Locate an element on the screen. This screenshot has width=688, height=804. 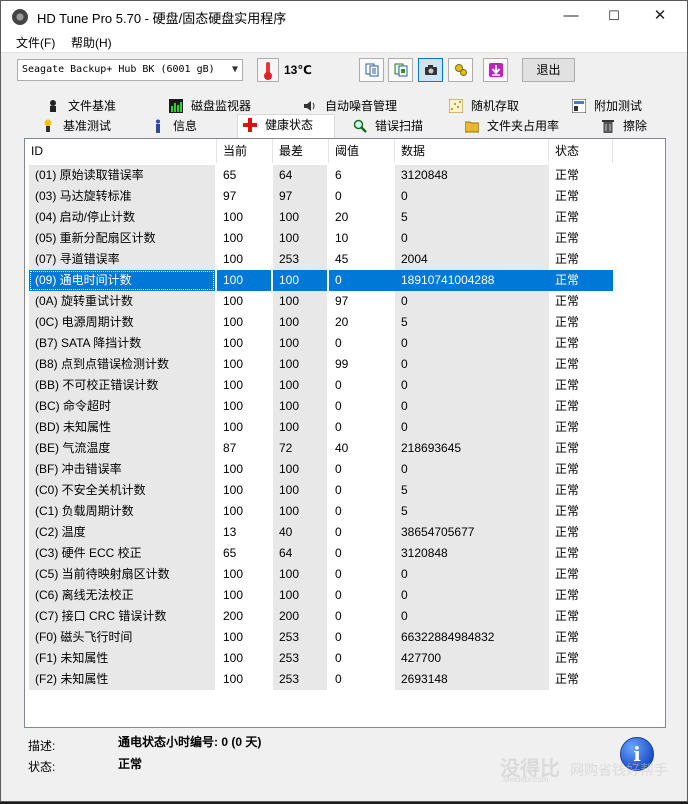
table-row: (F2) 未知属性 100 253 0 2693148 正常 is located at coordinates (319, 679).